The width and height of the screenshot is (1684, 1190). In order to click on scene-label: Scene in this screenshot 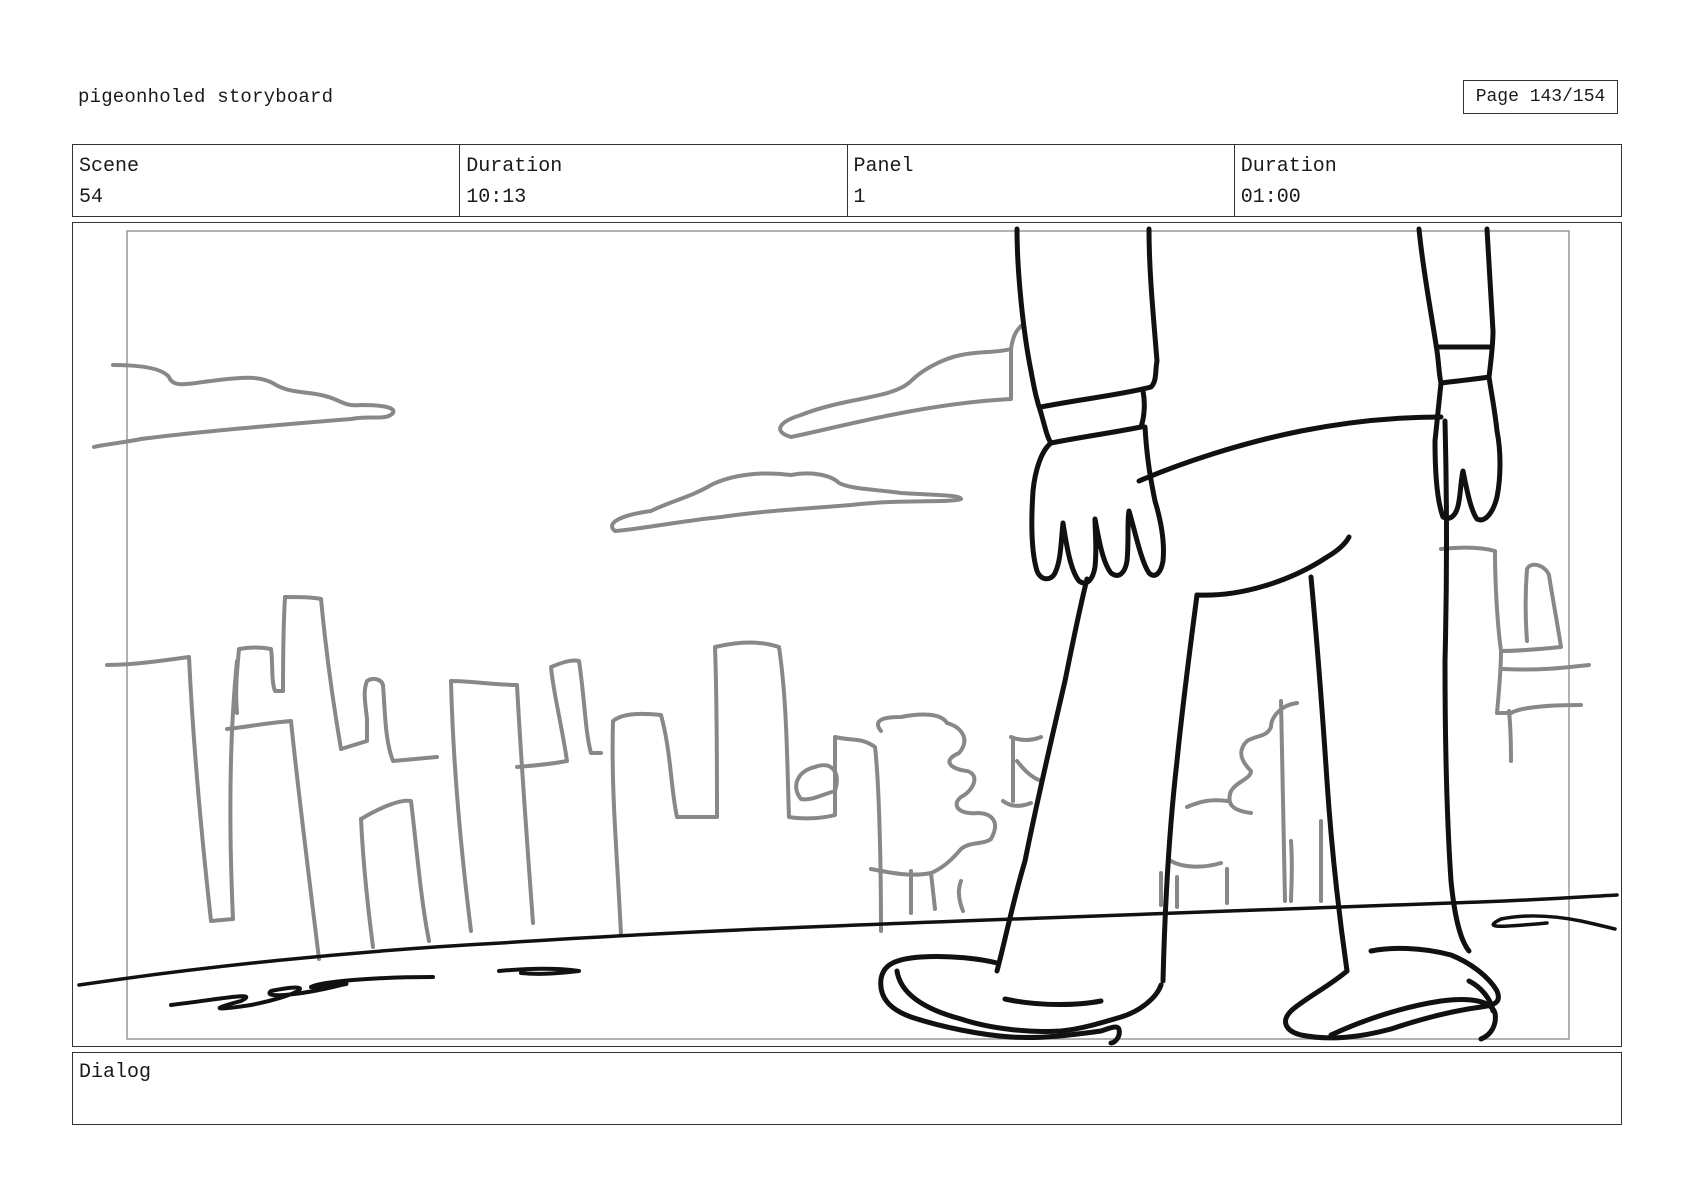, I will do `click(109, 166)`.